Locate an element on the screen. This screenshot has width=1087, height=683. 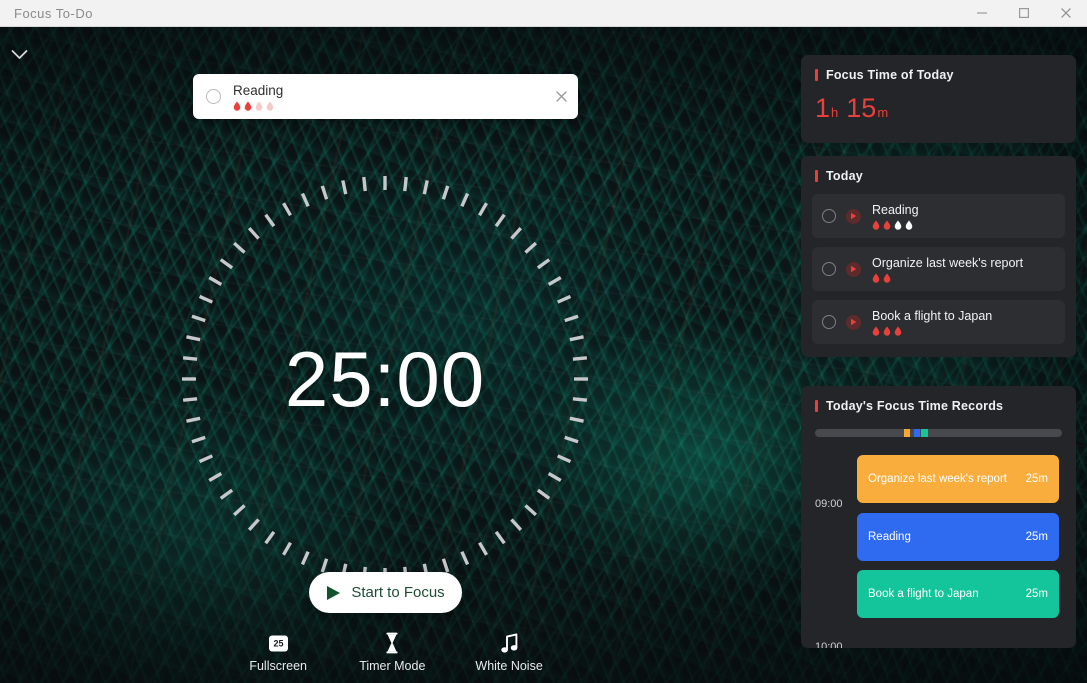
today-task-row: Organize last week's report is located at coordinates (938, 269).